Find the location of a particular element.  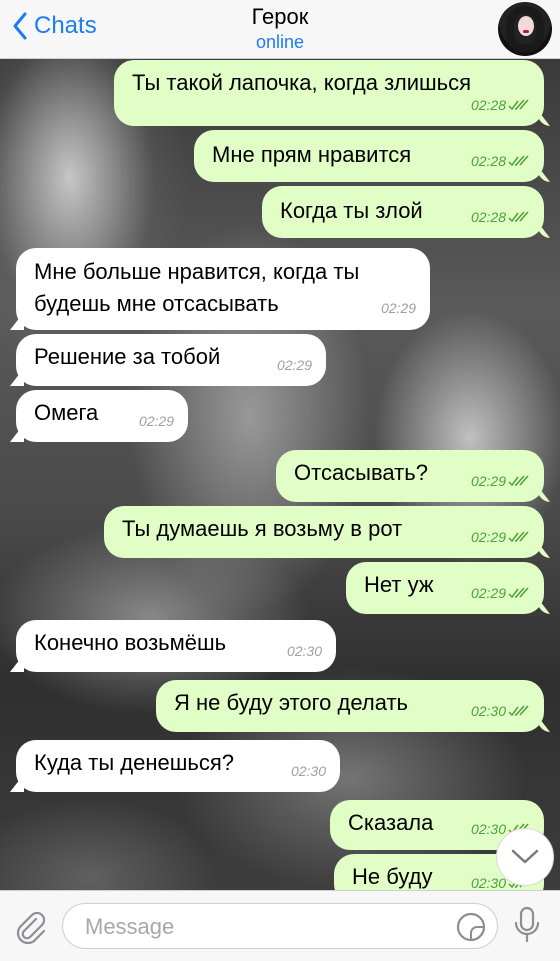

message-incoming: Куда ты денешься? 02:30 is located at coordinates (178, 766).